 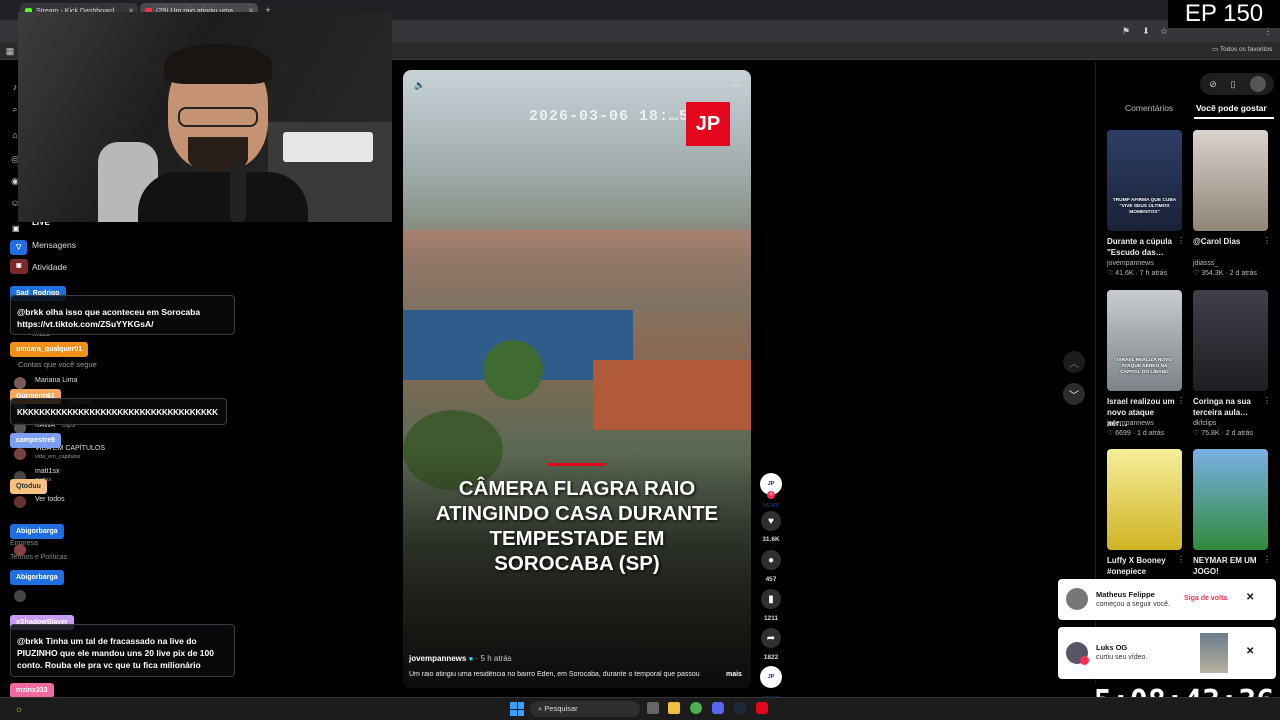 I want to click on weather-icon: ☼, so click(x=19, y=709).